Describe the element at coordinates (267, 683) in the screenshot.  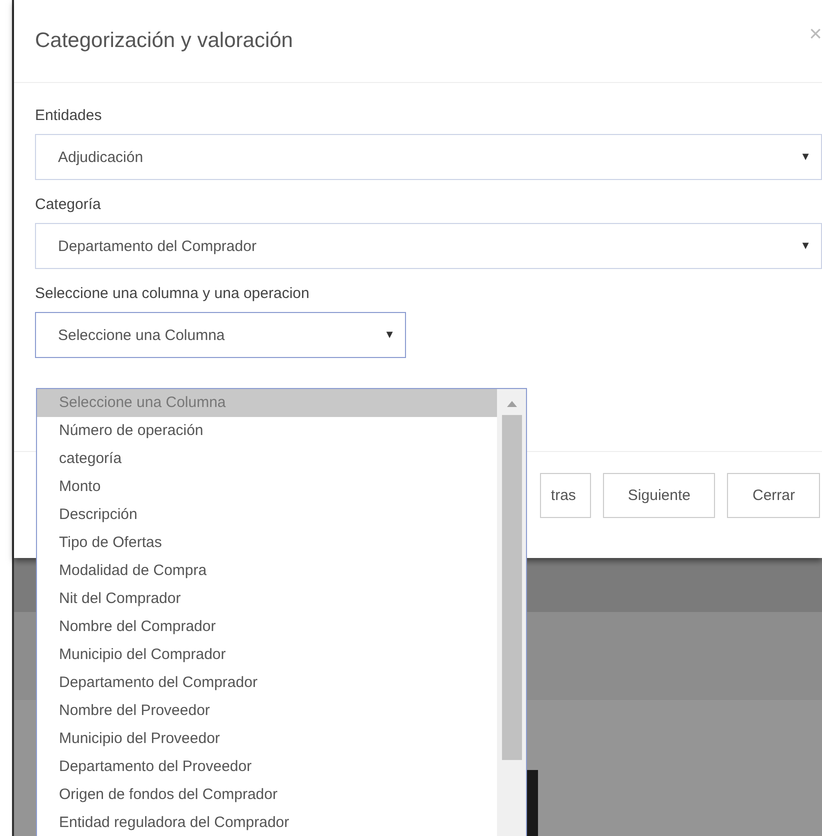
I see `dropdown-option: Departamento del Comprador` at that location.